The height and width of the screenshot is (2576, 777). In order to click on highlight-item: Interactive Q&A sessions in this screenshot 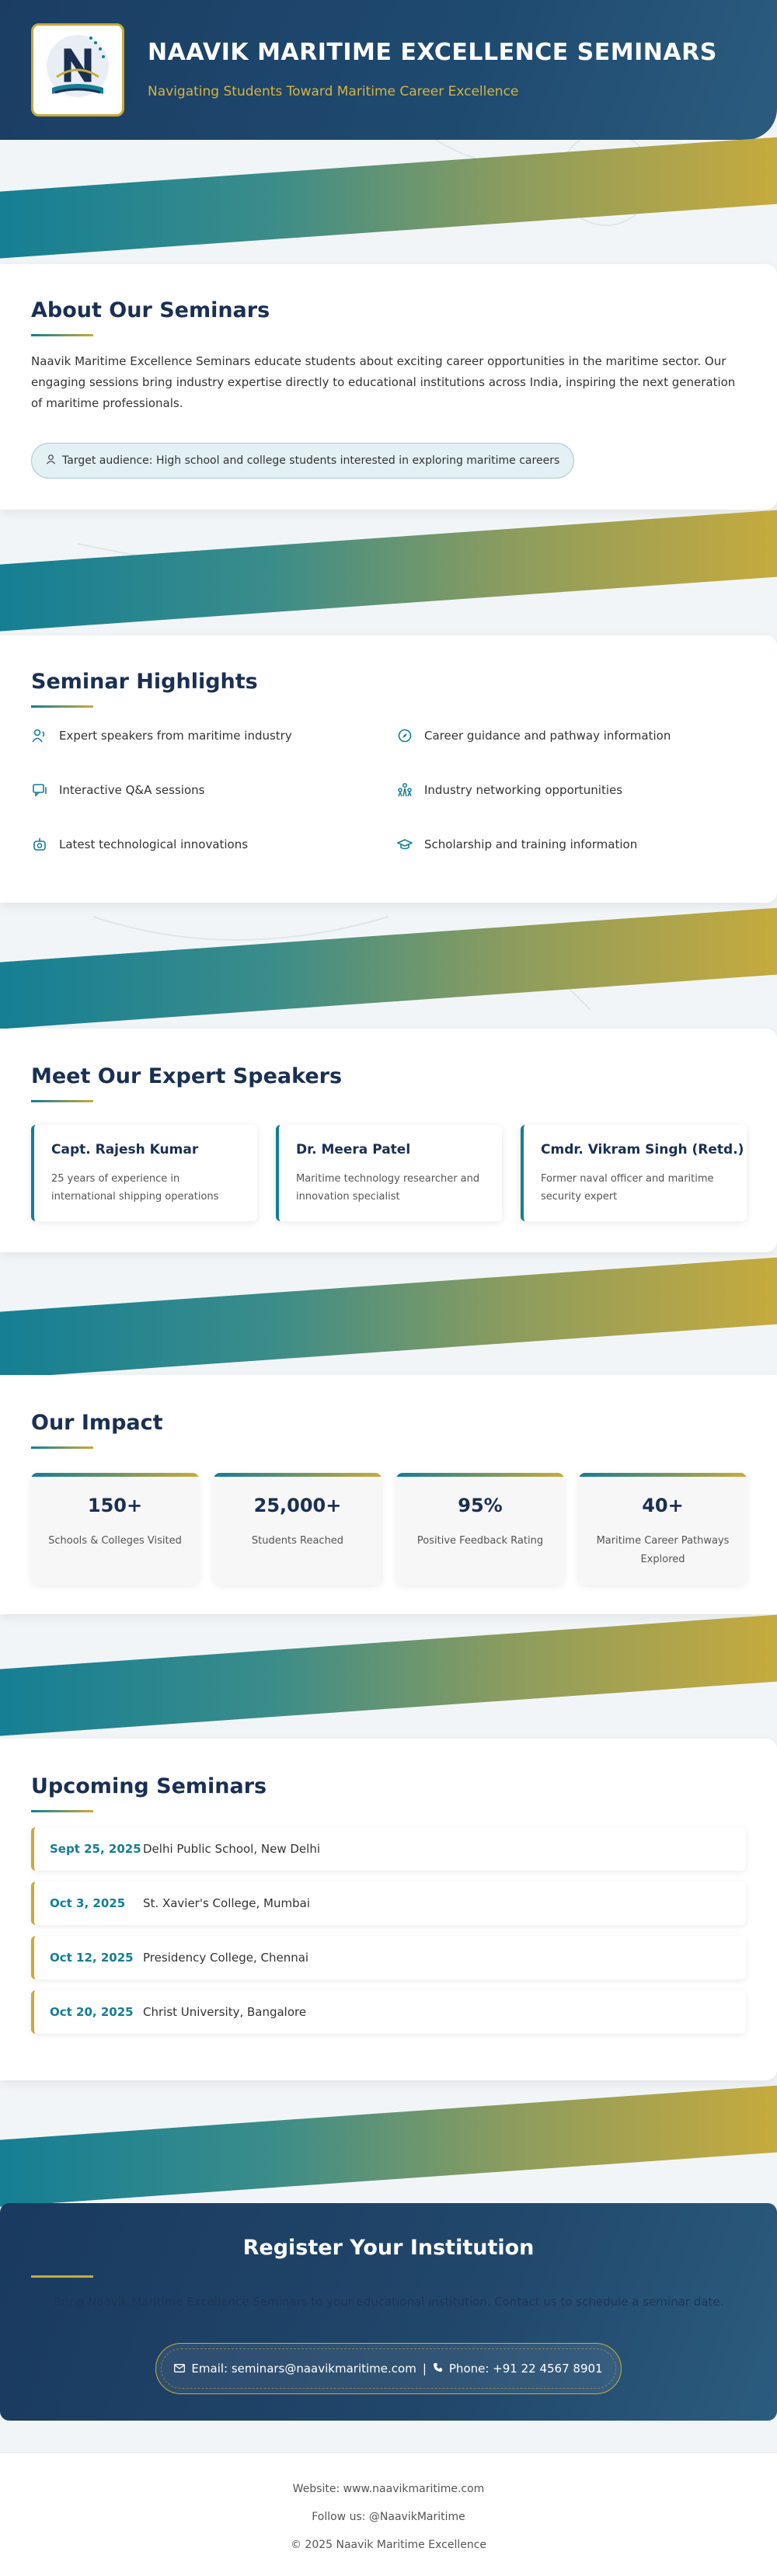, I will do `click(117, 790)`.